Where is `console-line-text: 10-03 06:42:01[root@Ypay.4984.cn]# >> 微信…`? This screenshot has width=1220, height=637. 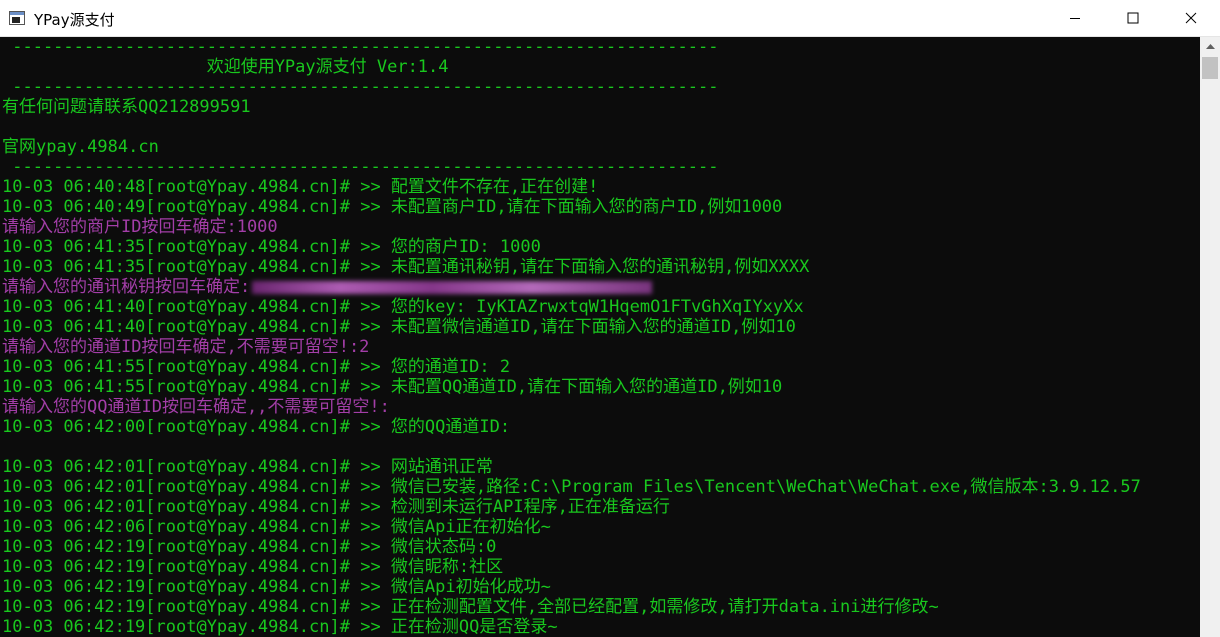 console-line-text: 10-03 06:42:01[root@Ypay.4984.cn]# >> 微信… is located at coordinates (571, 487).